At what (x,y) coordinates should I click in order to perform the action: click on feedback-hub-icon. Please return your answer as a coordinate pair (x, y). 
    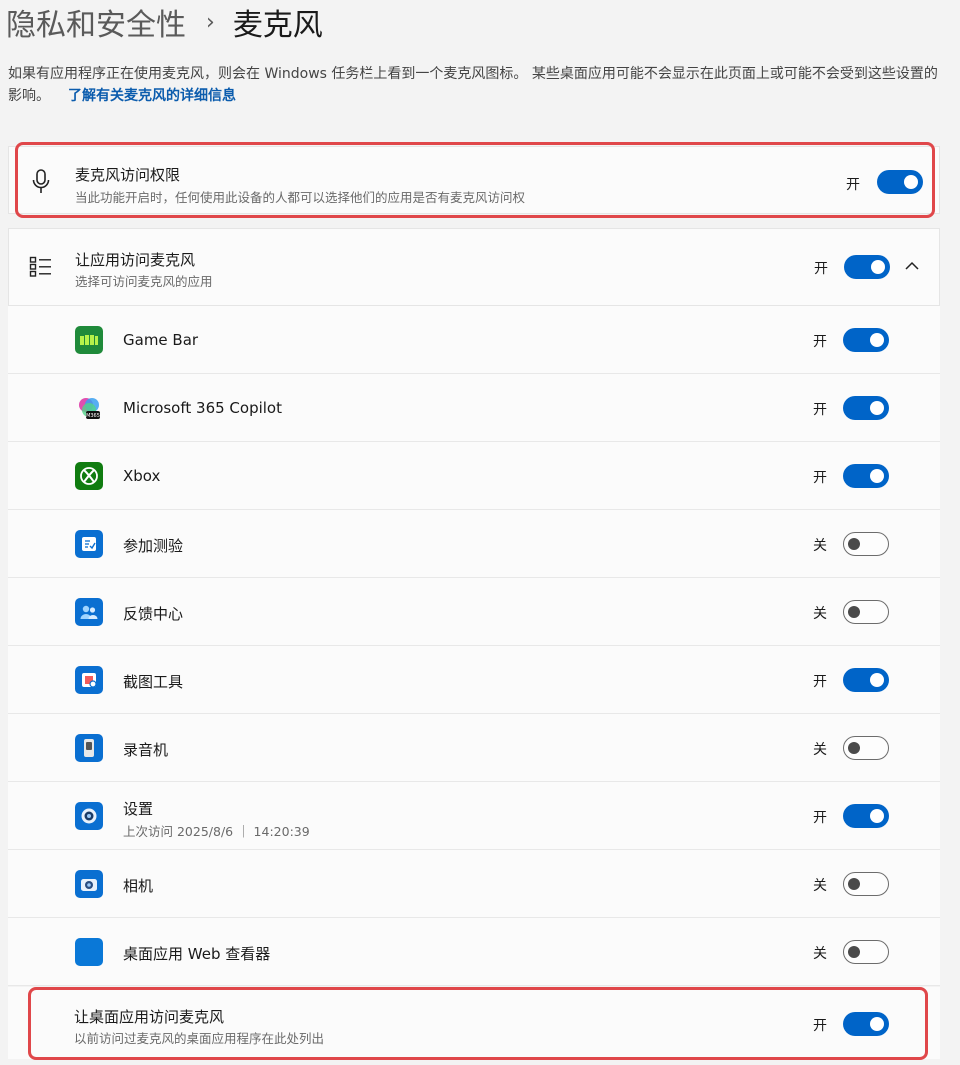
    Looking at the image, I should click on (89, 612).